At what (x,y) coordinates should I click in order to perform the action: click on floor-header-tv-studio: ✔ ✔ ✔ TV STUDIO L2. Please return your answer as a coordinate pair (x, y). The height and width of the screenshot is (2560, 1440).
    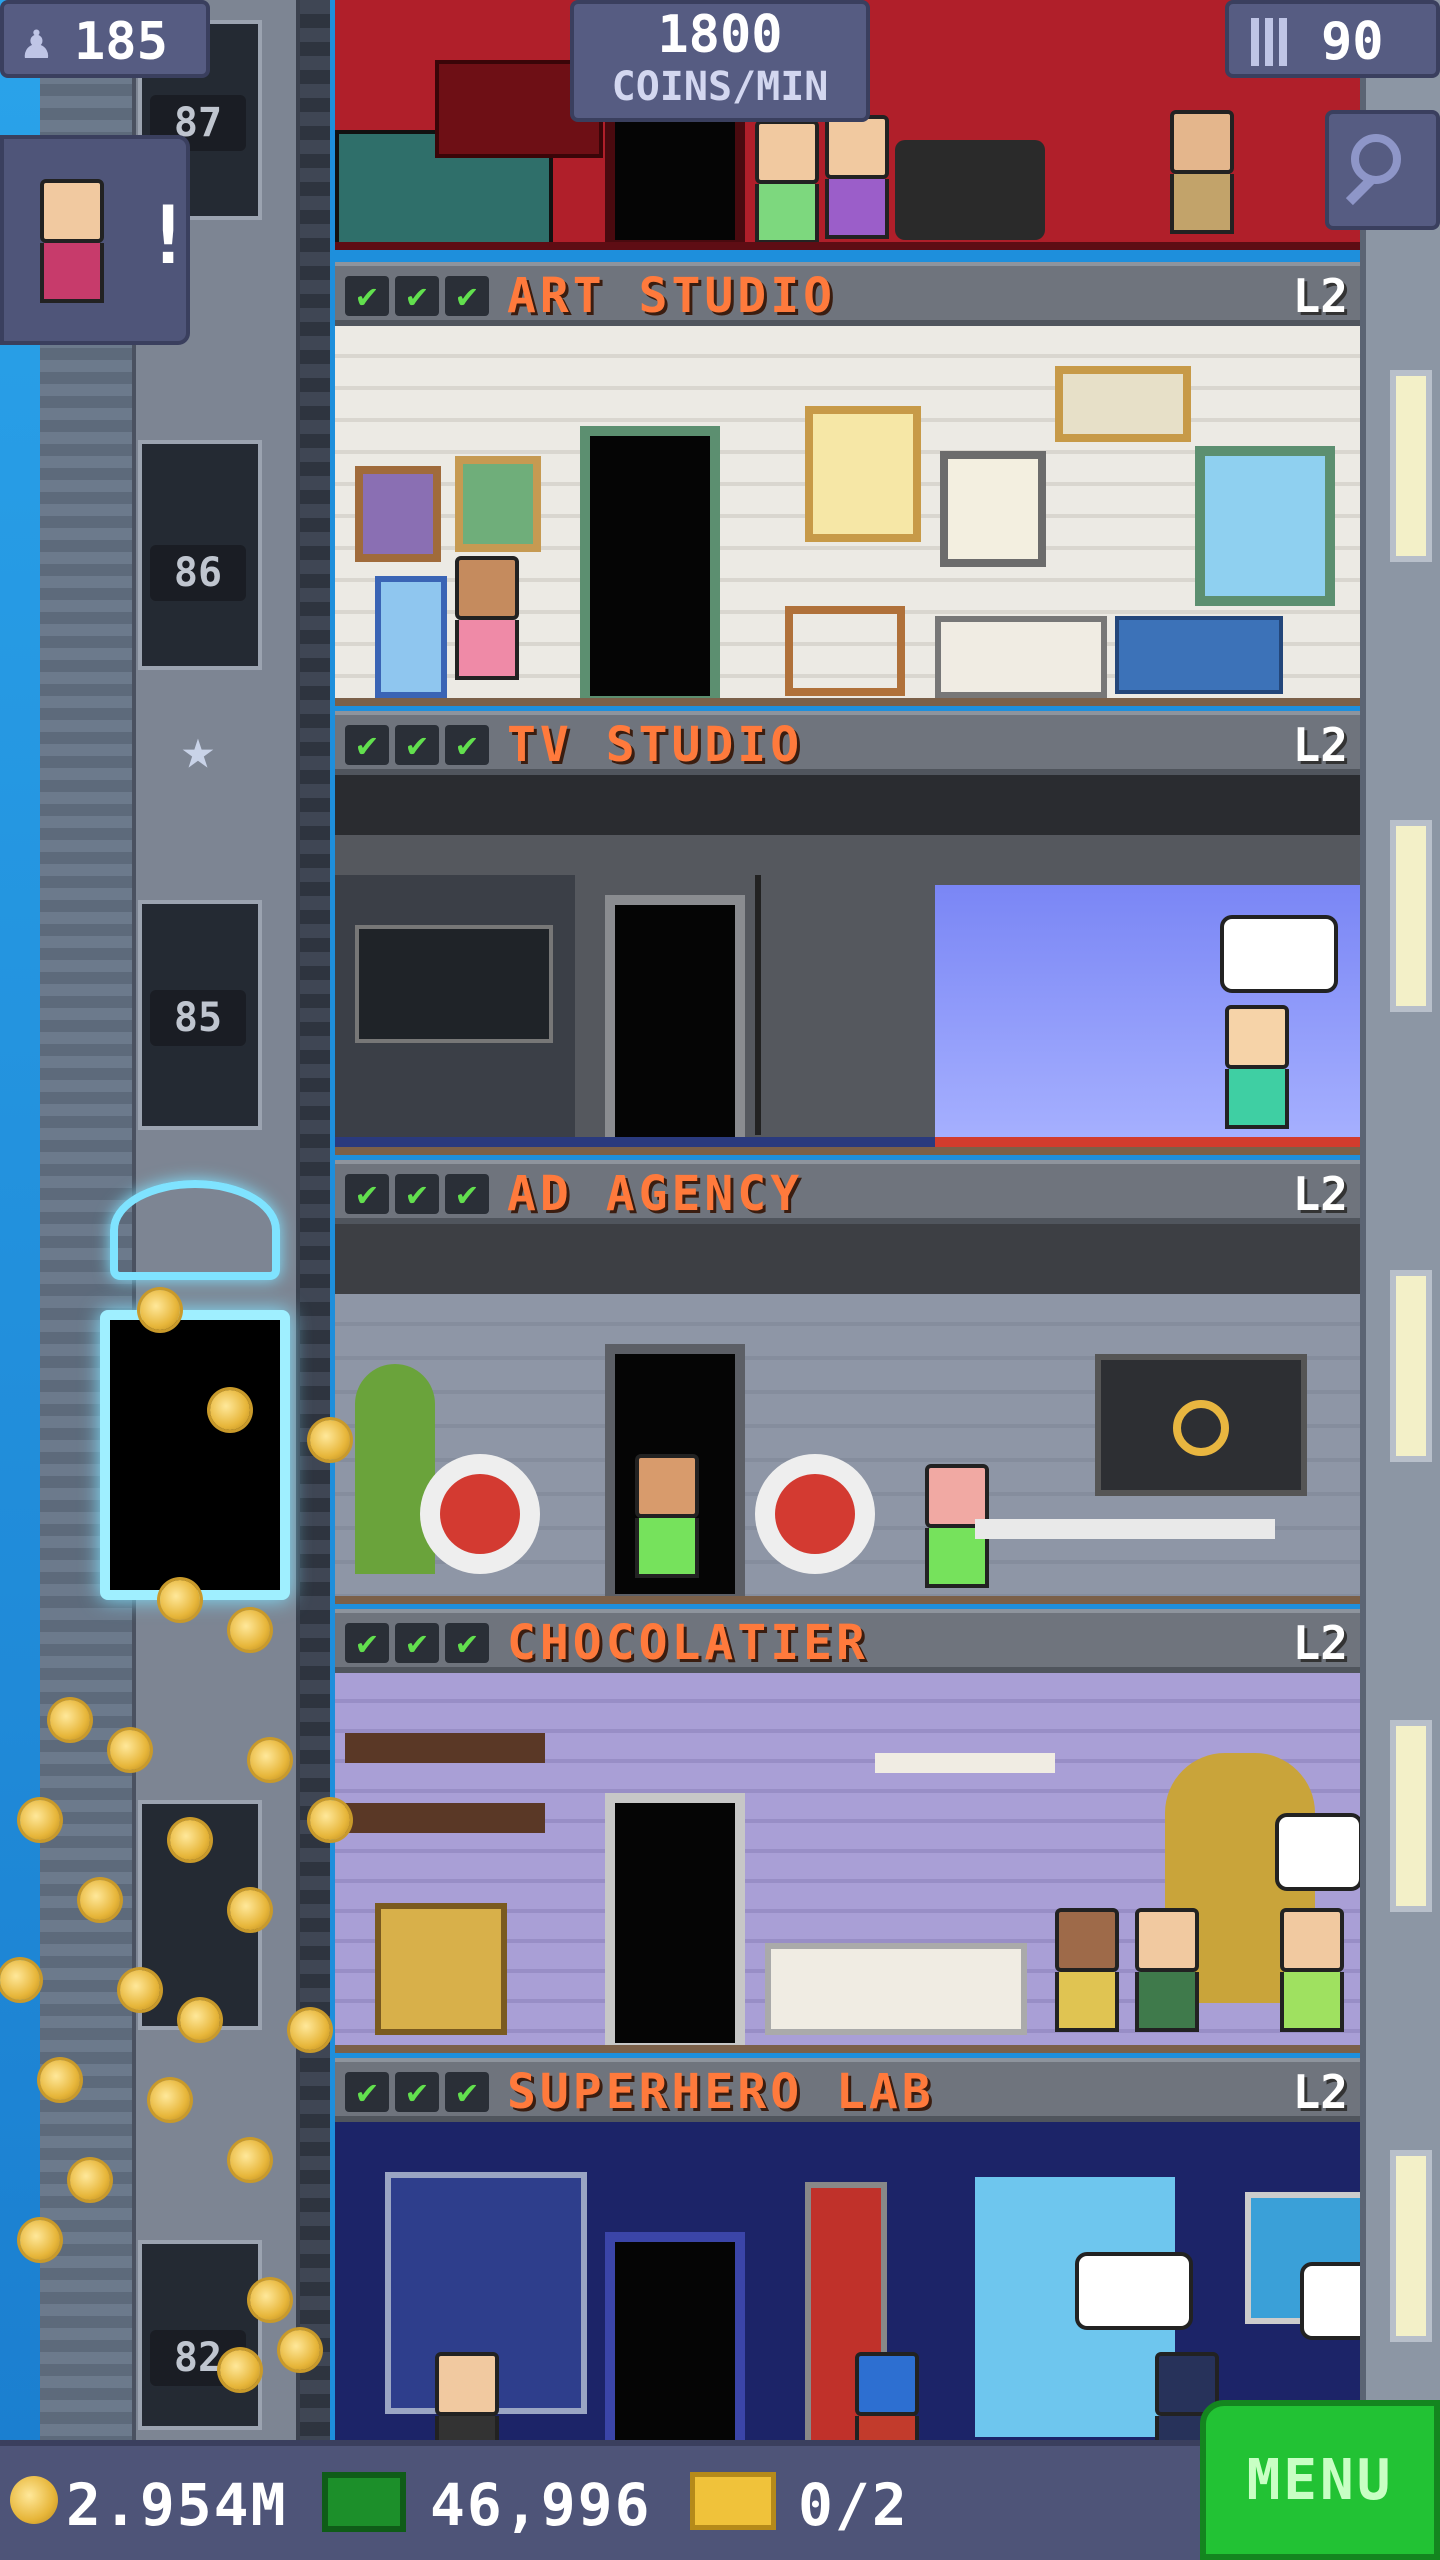
    Looking at the image, I should click on (847, 743).